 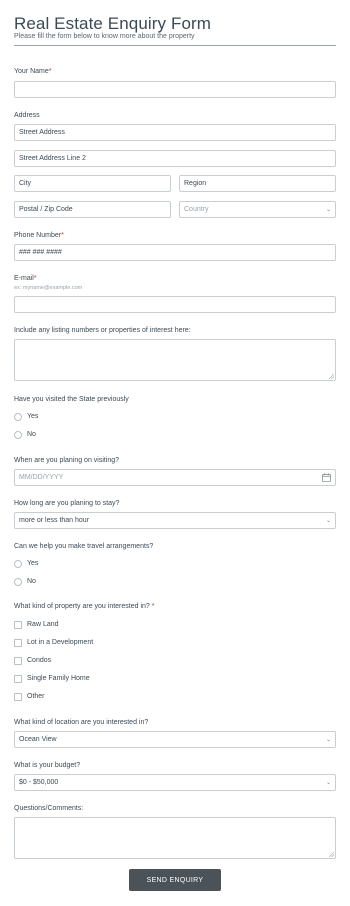 What do you see at coordinates (36, 696) in the screenshot?
I see `property-other-label: Other` at bounding box center [36, 696].